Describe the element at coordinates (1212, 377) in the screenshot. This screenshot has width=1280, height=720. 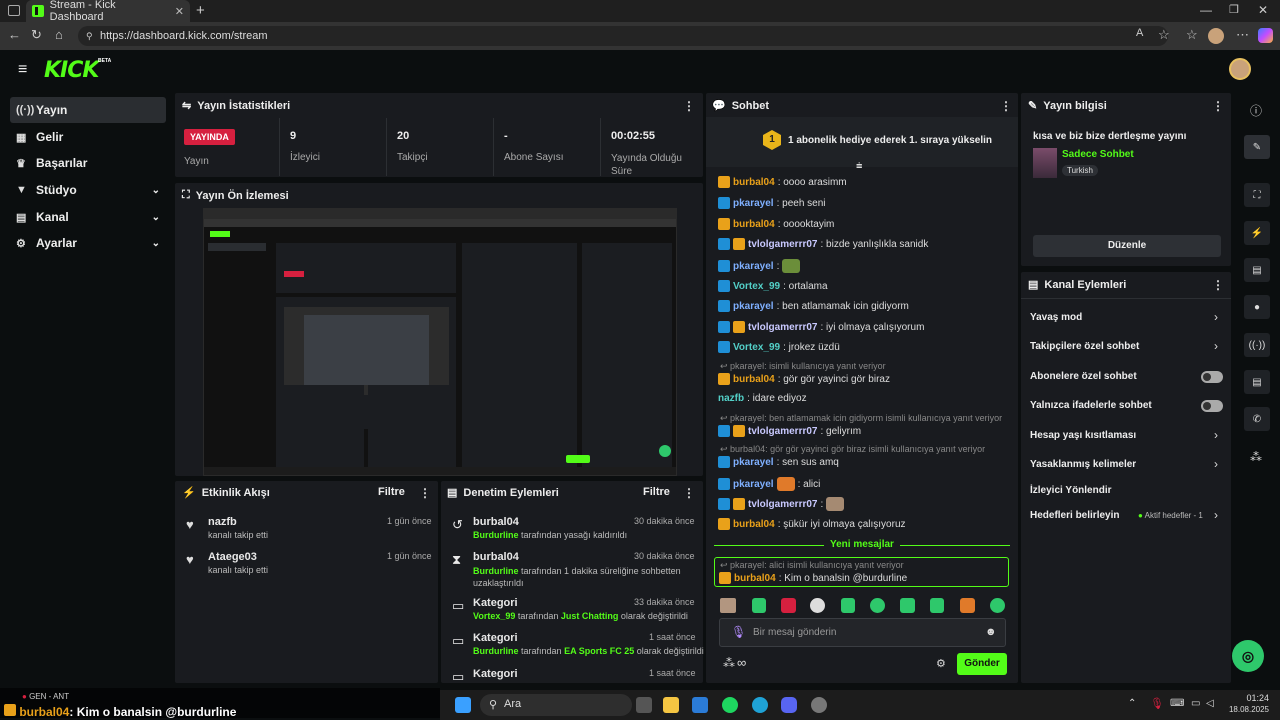
I see `subscribers-only-toggle` at that location.